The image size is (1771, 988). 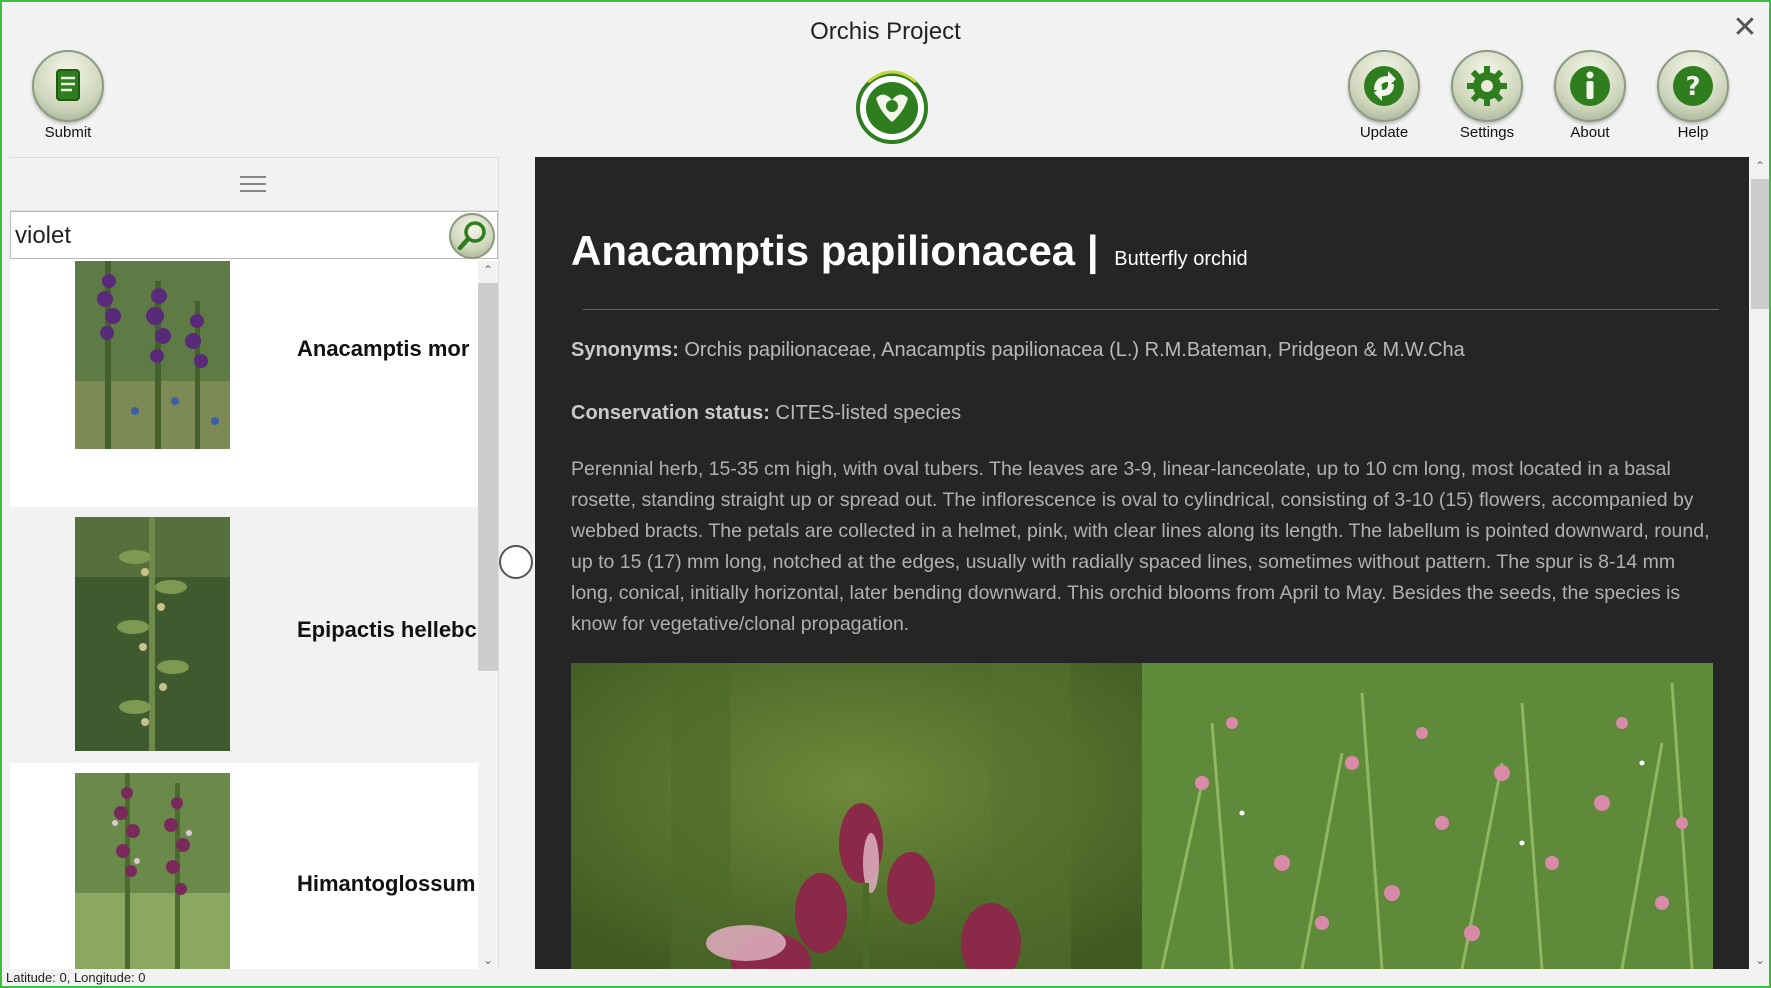 I want to click on menu-toggle, so click(x=254, y=184).